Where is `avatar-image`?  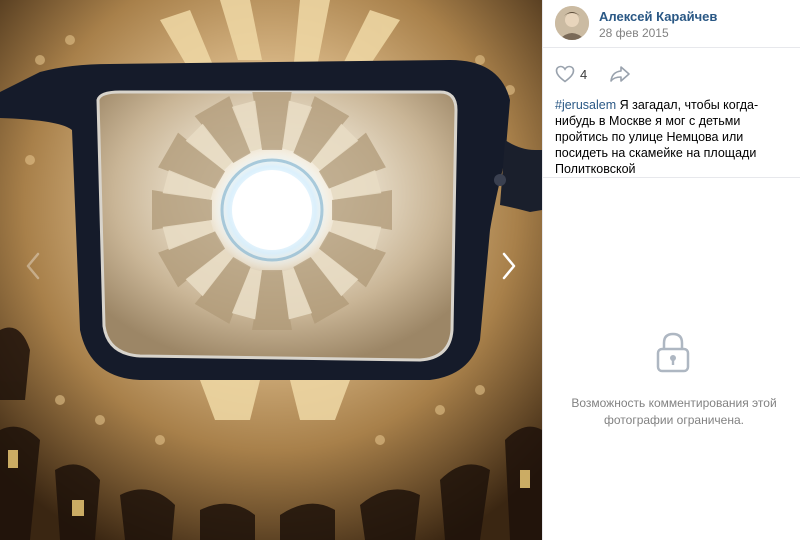
avatar-image is located at coordinates (572, 23).